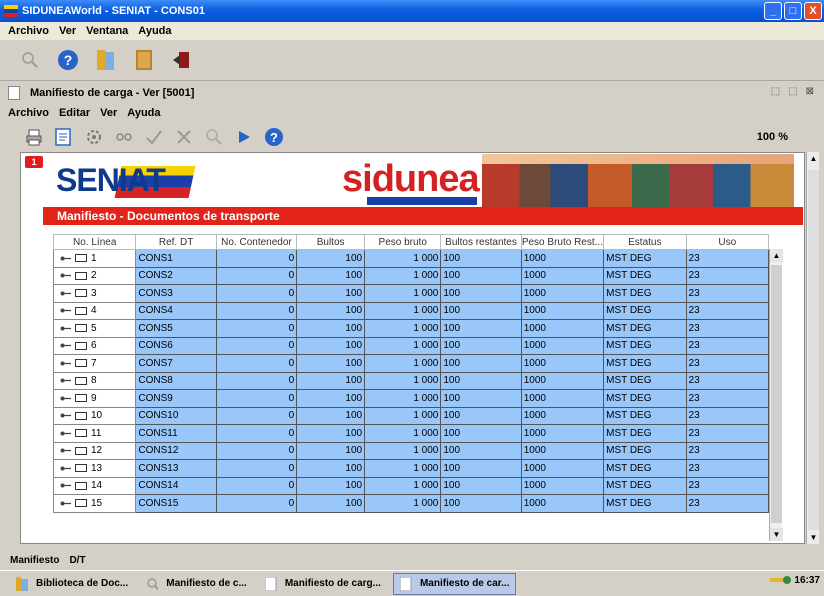  Describe the element at coordinates (176, 415) in the screenshot. I see `cell-ref: CONS10` at that location.